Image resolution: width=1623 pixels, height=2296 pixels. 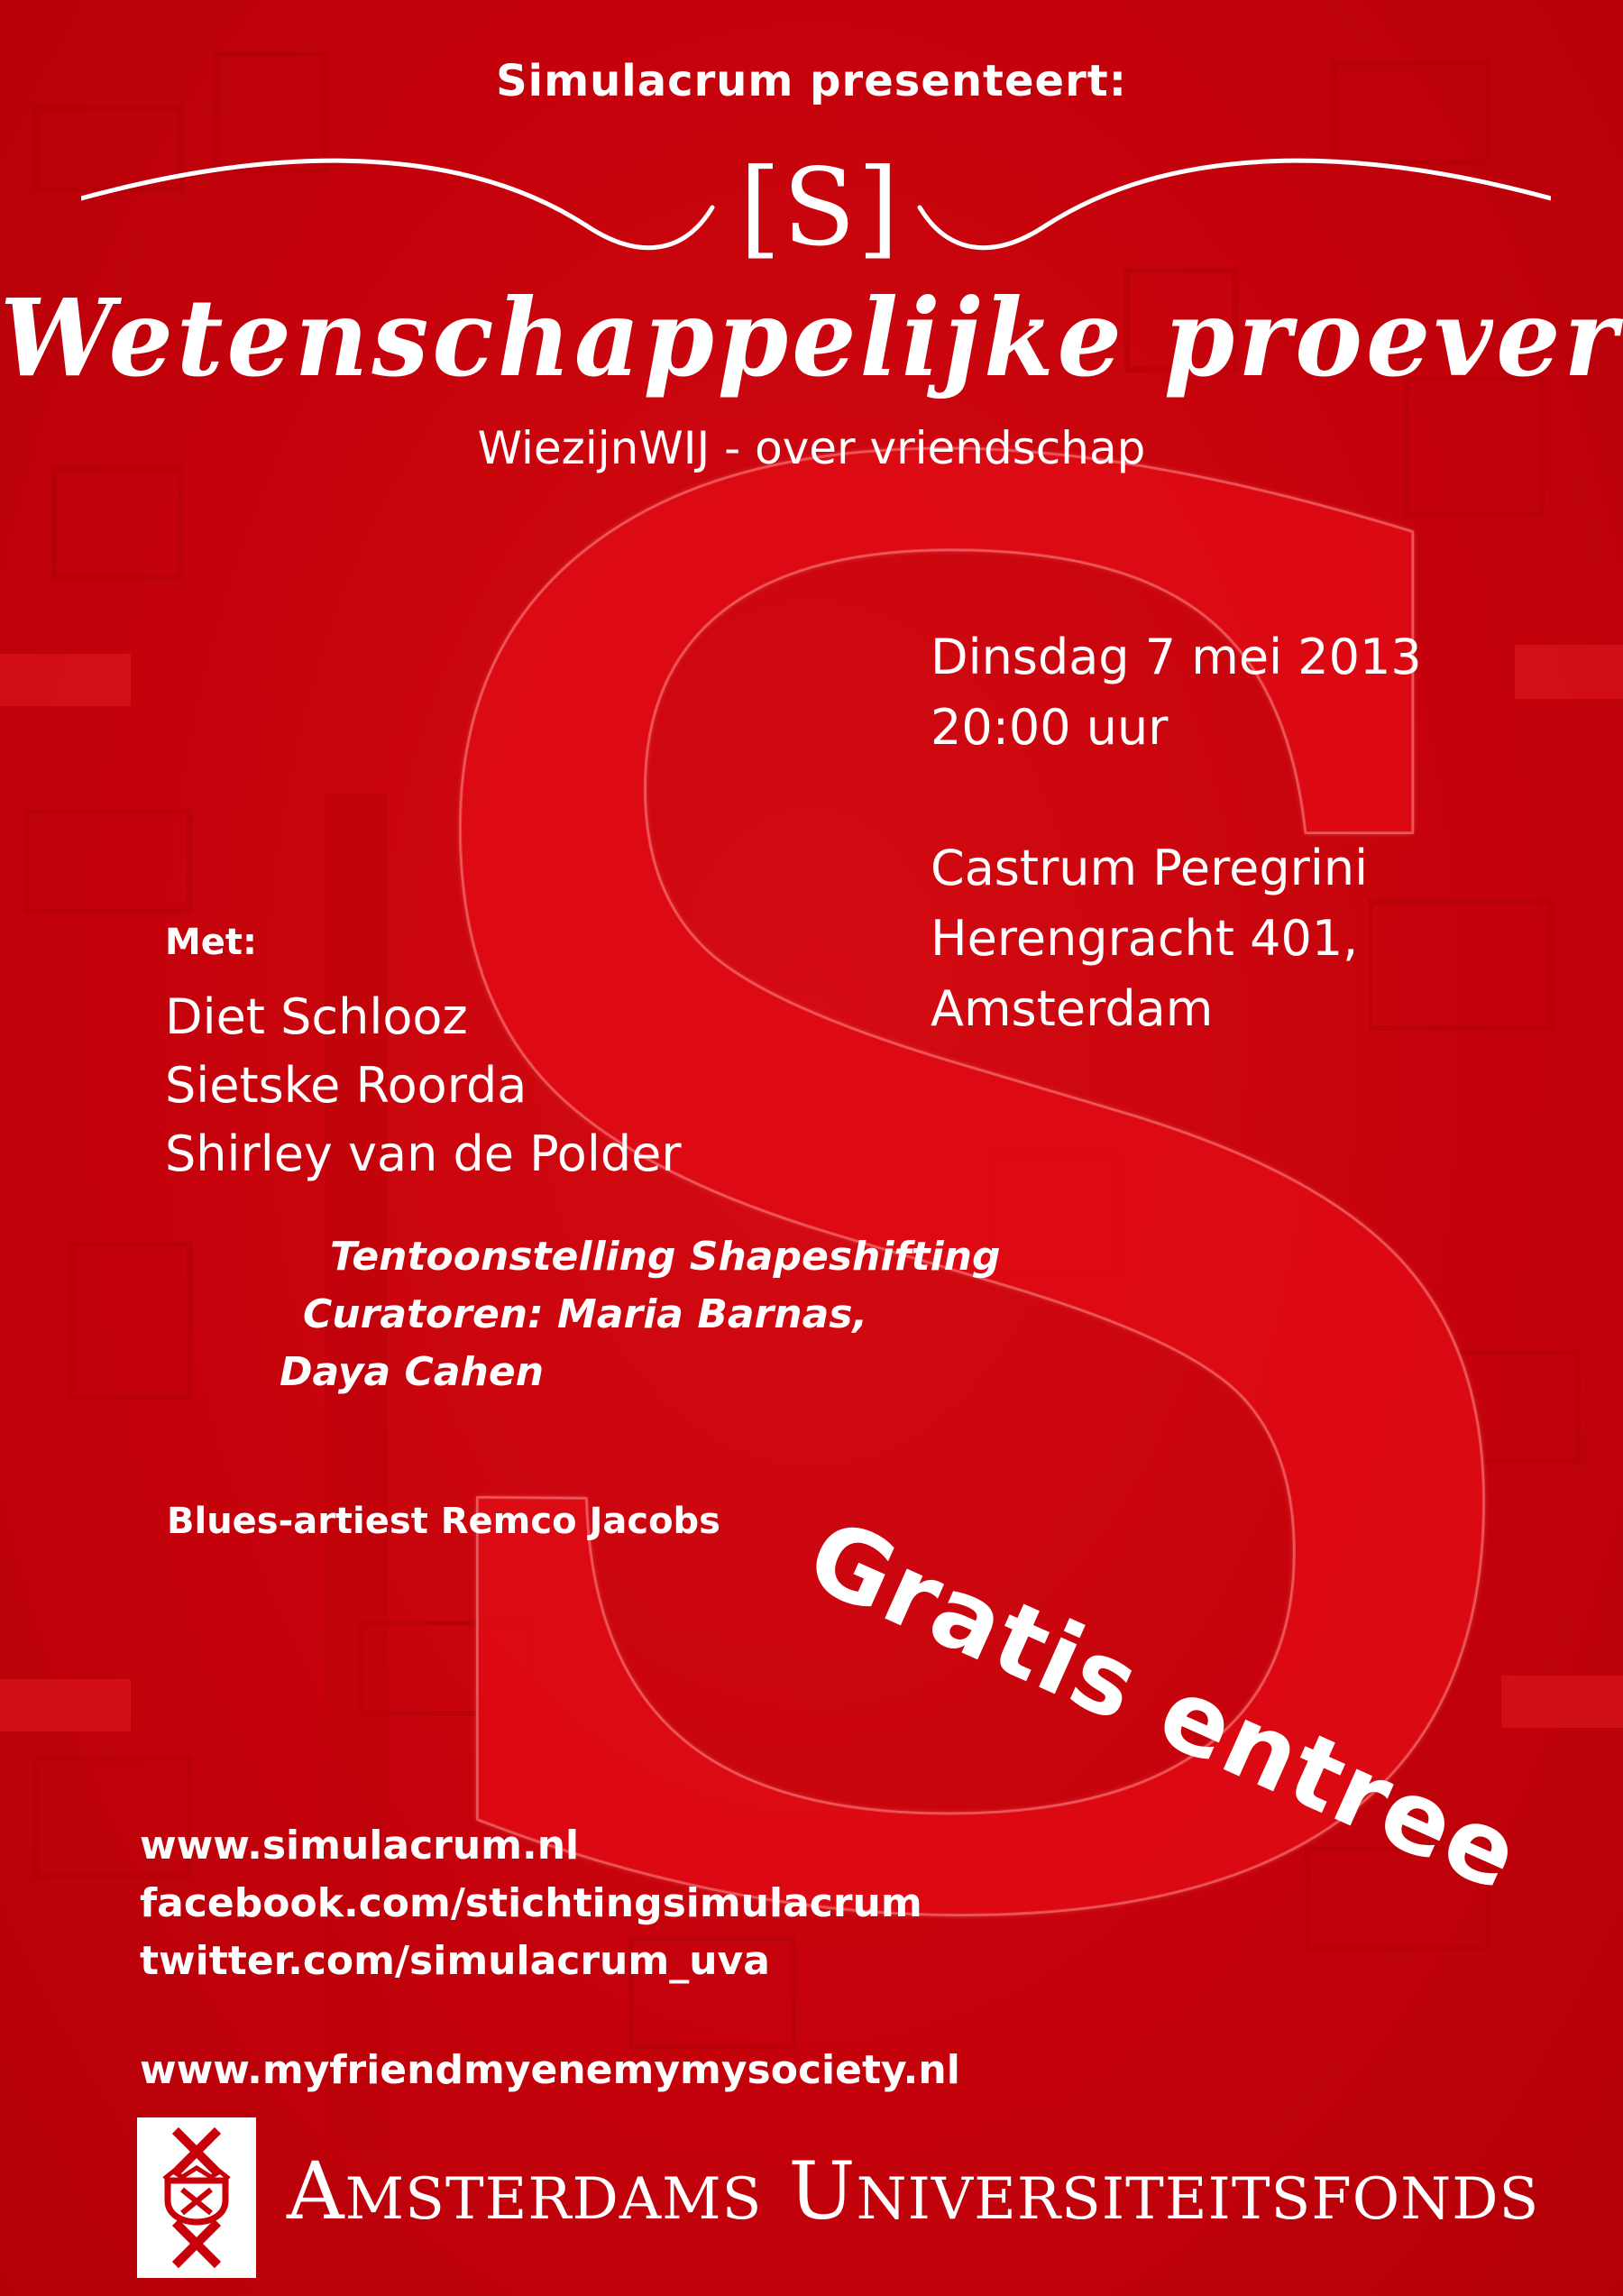 What do you see at coordinates (1150, 868) in the screenshot?
I see `event-venue: Castrum Peregrini` at bounding box center [1150, 868].